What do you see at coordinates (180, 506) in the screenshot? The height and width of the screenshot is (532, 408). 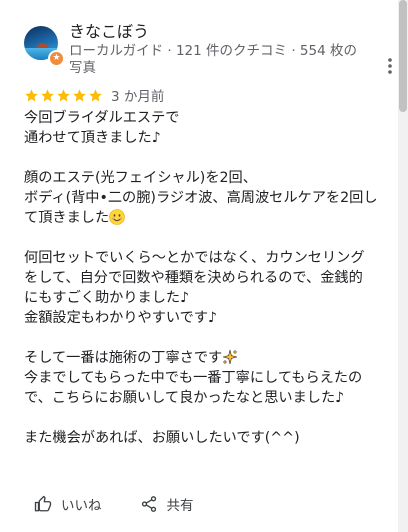 I see `share-label: 共有` at bounding box center [180, 506].